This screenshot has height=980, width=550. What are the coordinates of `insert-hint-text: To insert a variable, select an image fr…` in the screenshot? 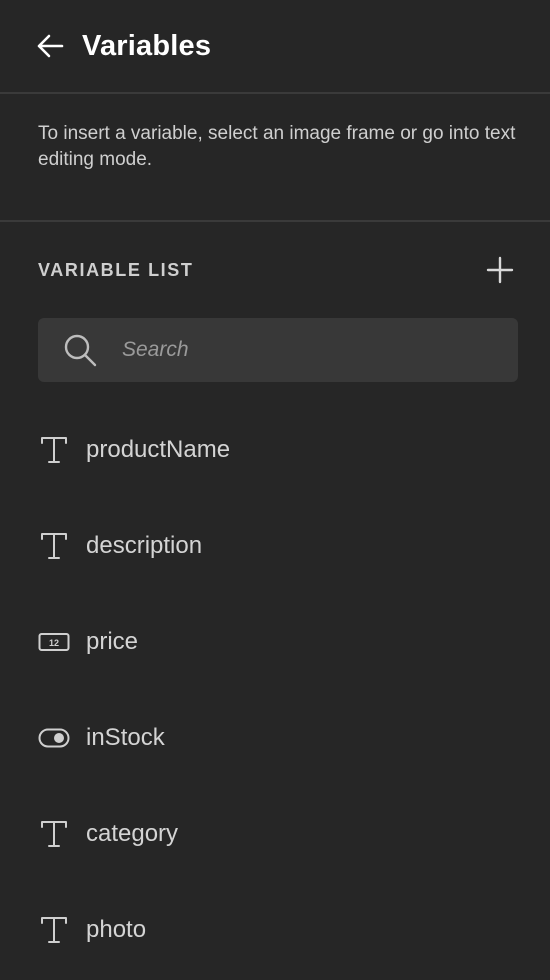 It's located at (277, 146).